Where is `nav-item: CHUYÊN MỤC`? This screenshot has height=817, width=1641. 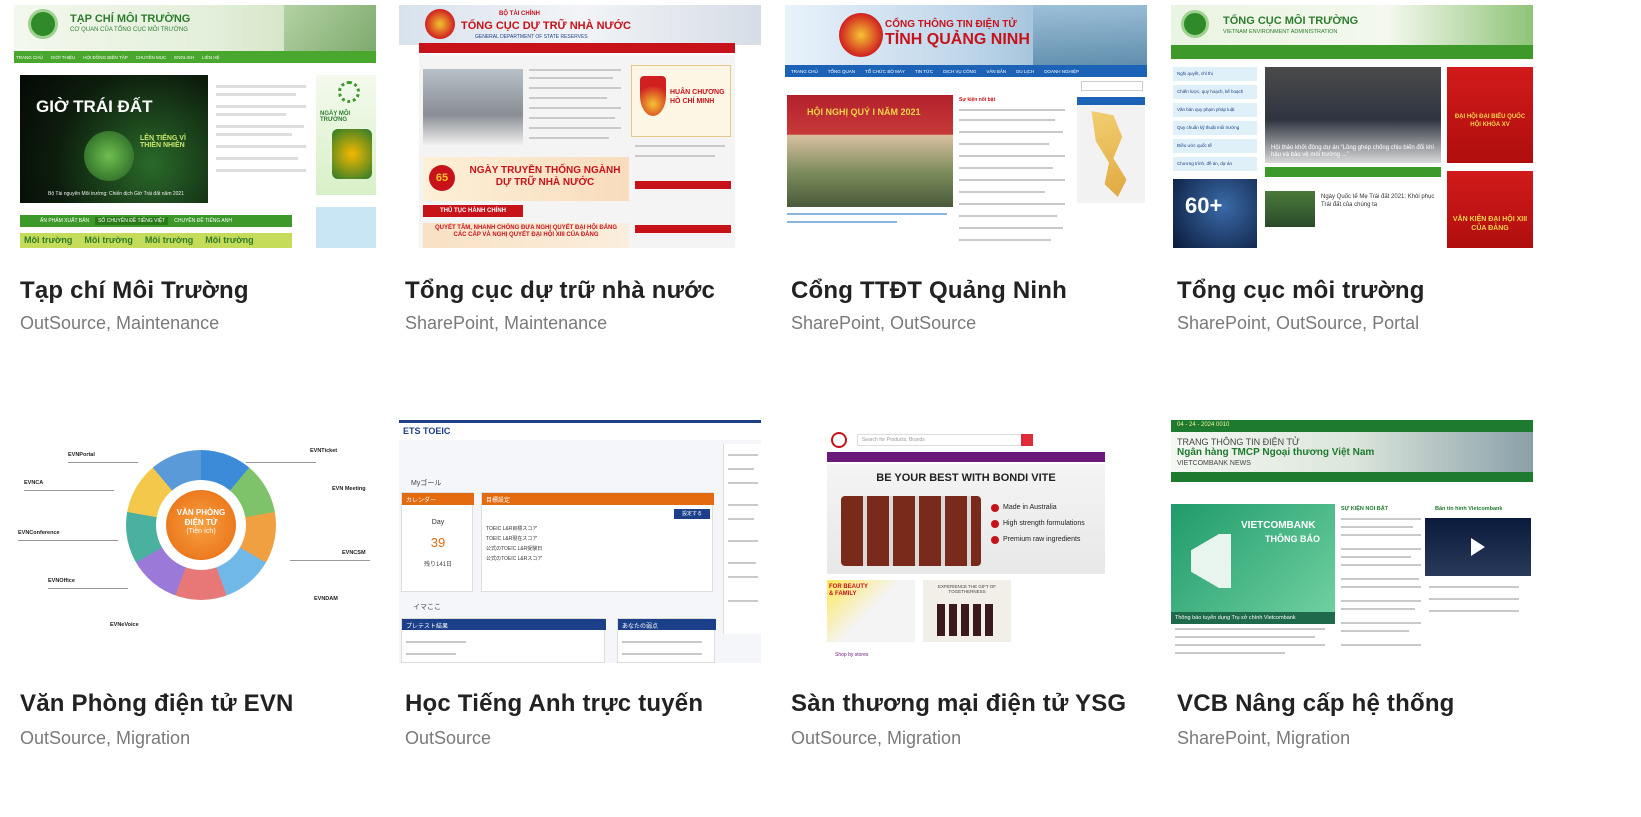 nav-item: CHUYÊN MỤC is located at coordinates (151, 57).